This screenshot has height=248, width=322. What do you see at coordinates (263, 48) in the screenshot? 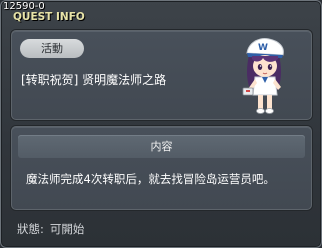
I see `svg-text: W` at bounding box center [263, 48].